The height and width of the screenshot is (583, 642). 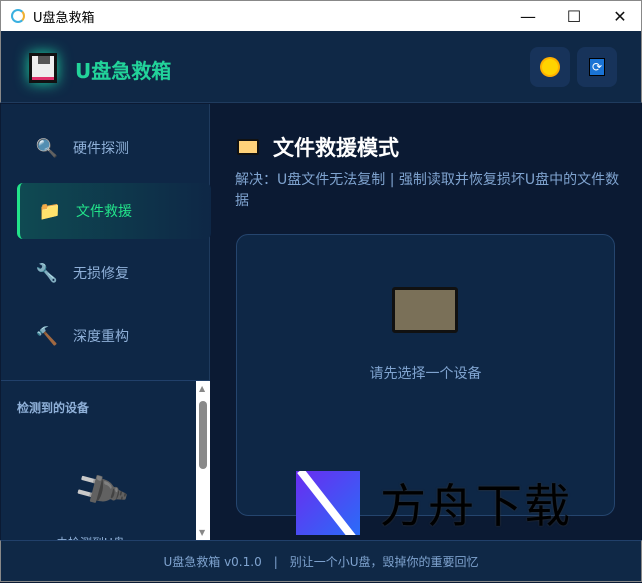 I want to click on footer: U盘急救箱 v0.1.0 | 别让一个小U盘，毁掉你的重要回忆, so click(x=321, y=561).